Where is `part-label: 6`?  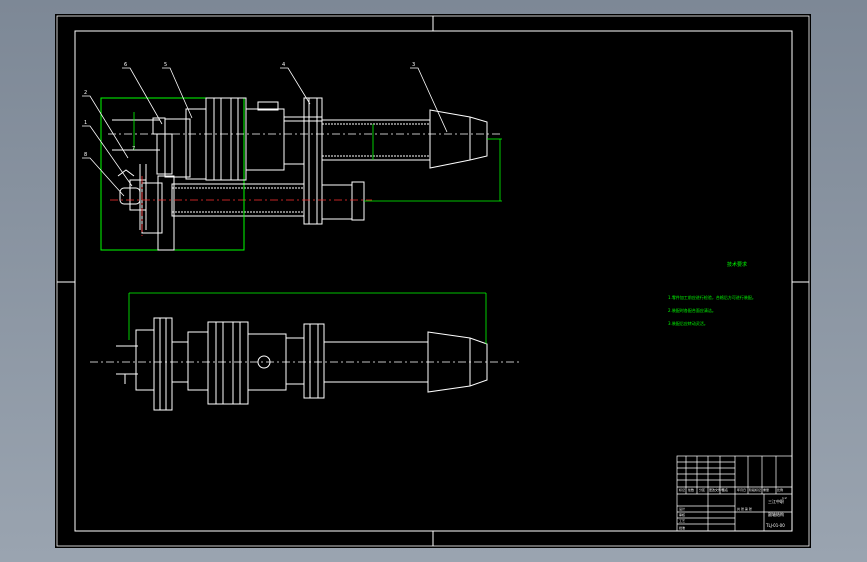 part-label: 6 is located at coordinates (125, 65).